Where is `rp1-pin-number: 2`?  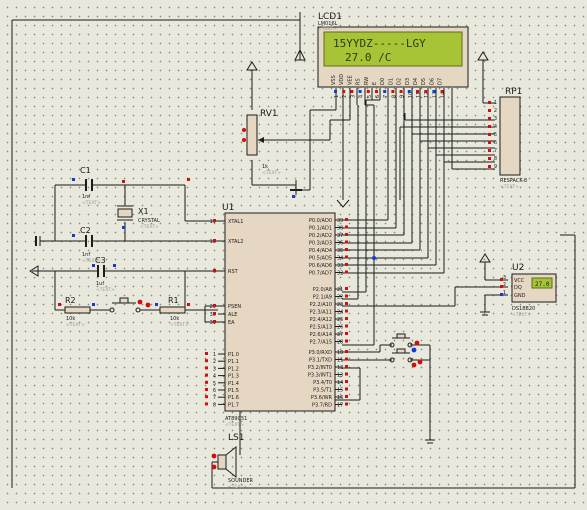 rp1-pin-number: 2 is located at coordinates (495, 111).